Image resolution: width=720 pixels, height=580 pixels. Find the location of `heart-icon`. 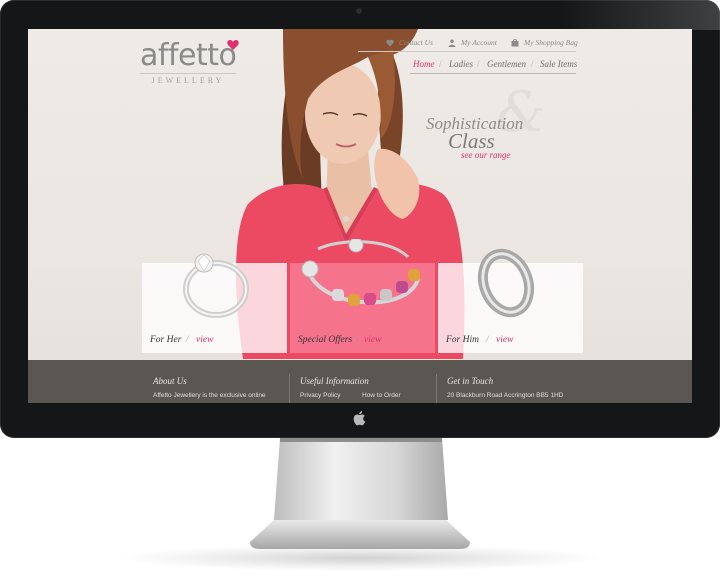

heart-icon is located at coordinates (390, 42).